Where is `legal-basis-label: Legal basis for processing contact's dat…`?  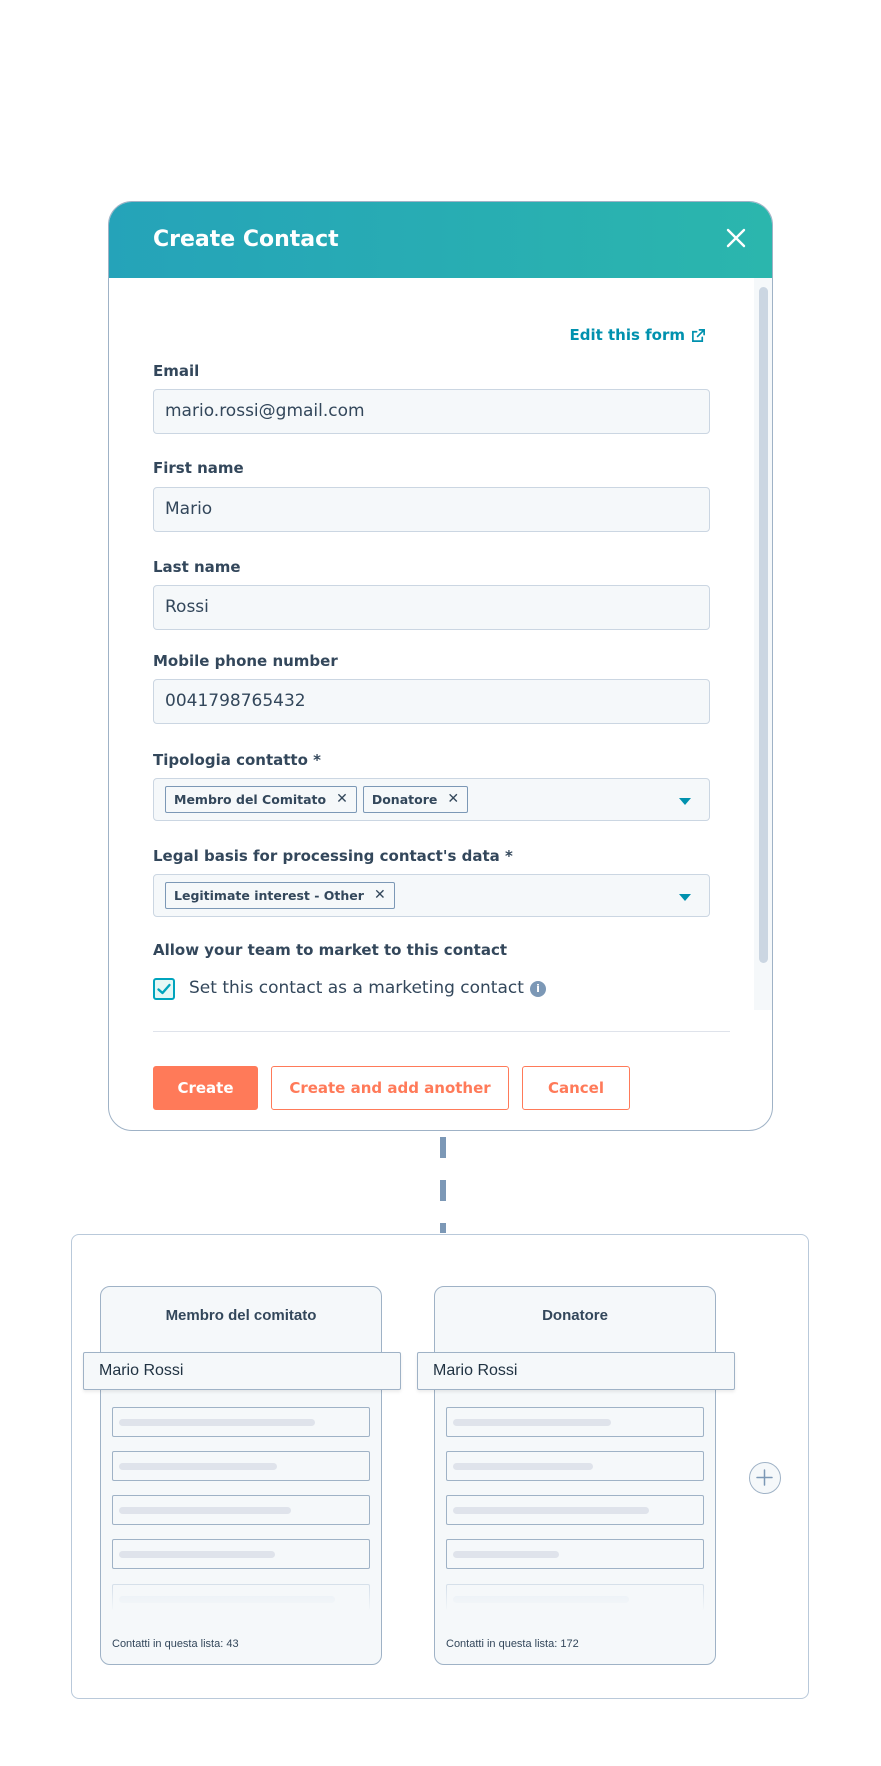
legal-basis-label: Legal basis for processing contact's dat… is located at coordinates (333, 856).